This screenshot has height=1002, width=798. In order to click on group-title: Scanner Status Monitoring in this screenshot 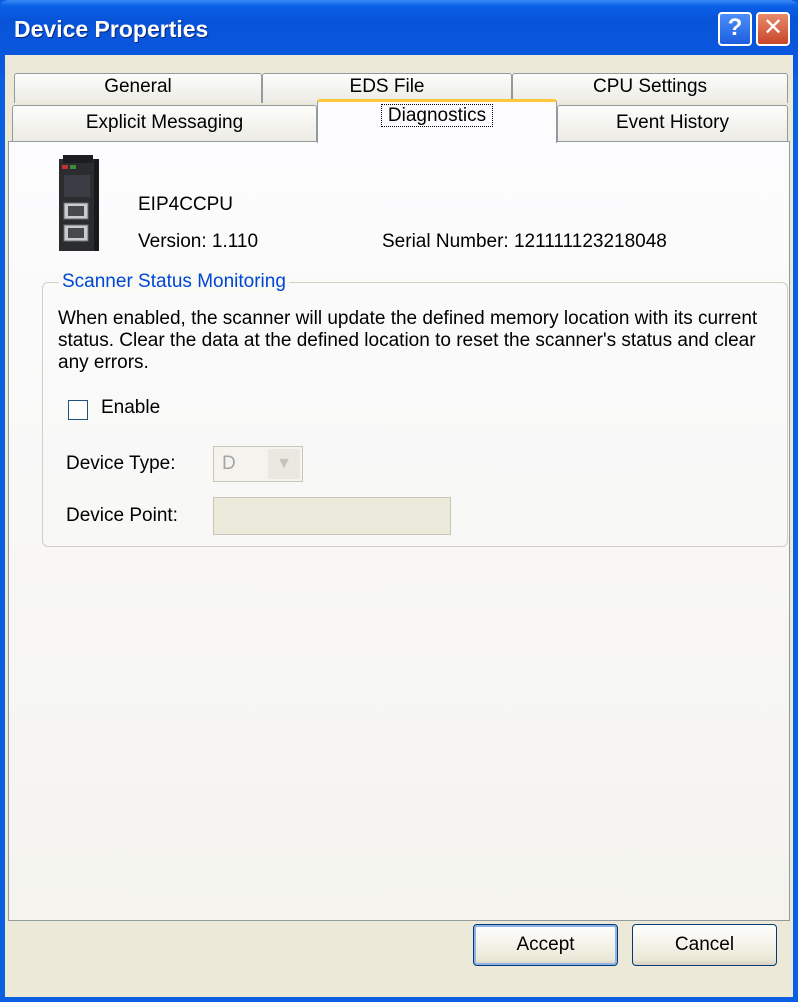, I will do `click(174, 282)`.